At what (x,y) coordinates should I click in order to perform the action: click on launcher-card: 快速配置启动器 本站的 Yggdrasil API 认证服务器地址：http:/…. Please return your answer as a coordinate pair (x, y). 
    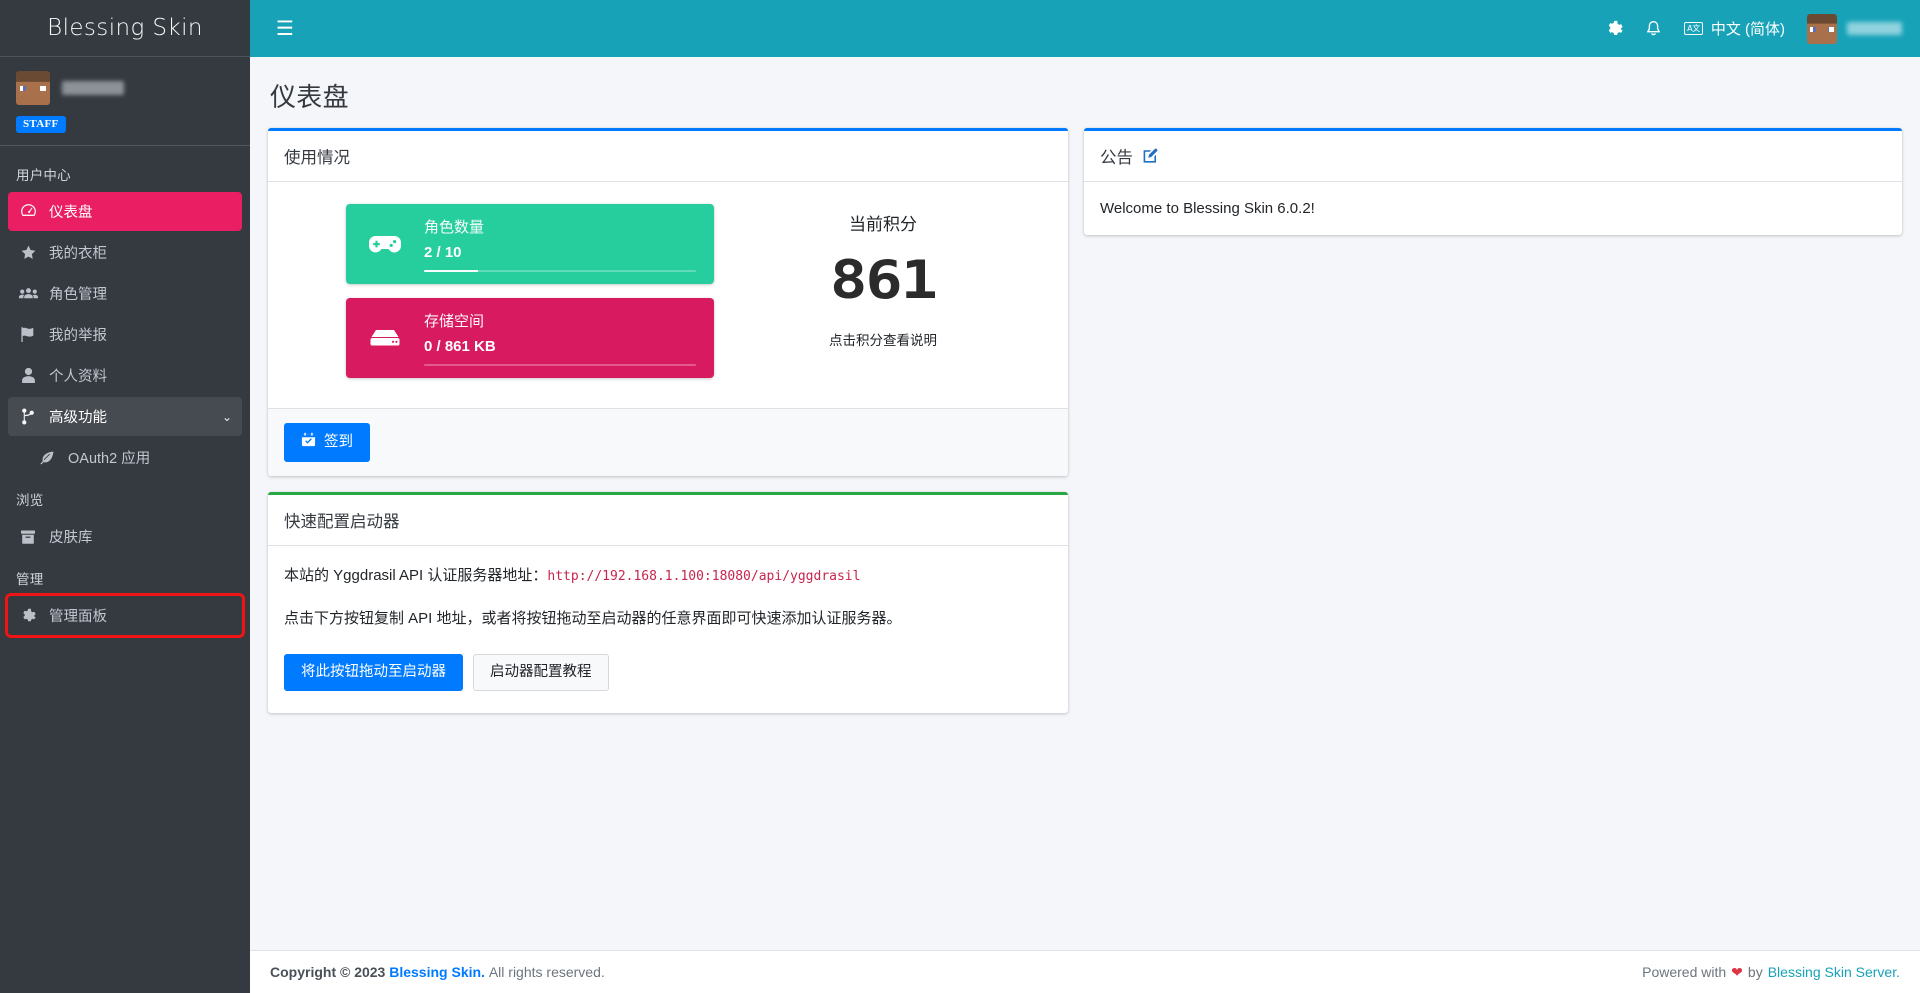
    Looking at the image, I should click on (668, 602).